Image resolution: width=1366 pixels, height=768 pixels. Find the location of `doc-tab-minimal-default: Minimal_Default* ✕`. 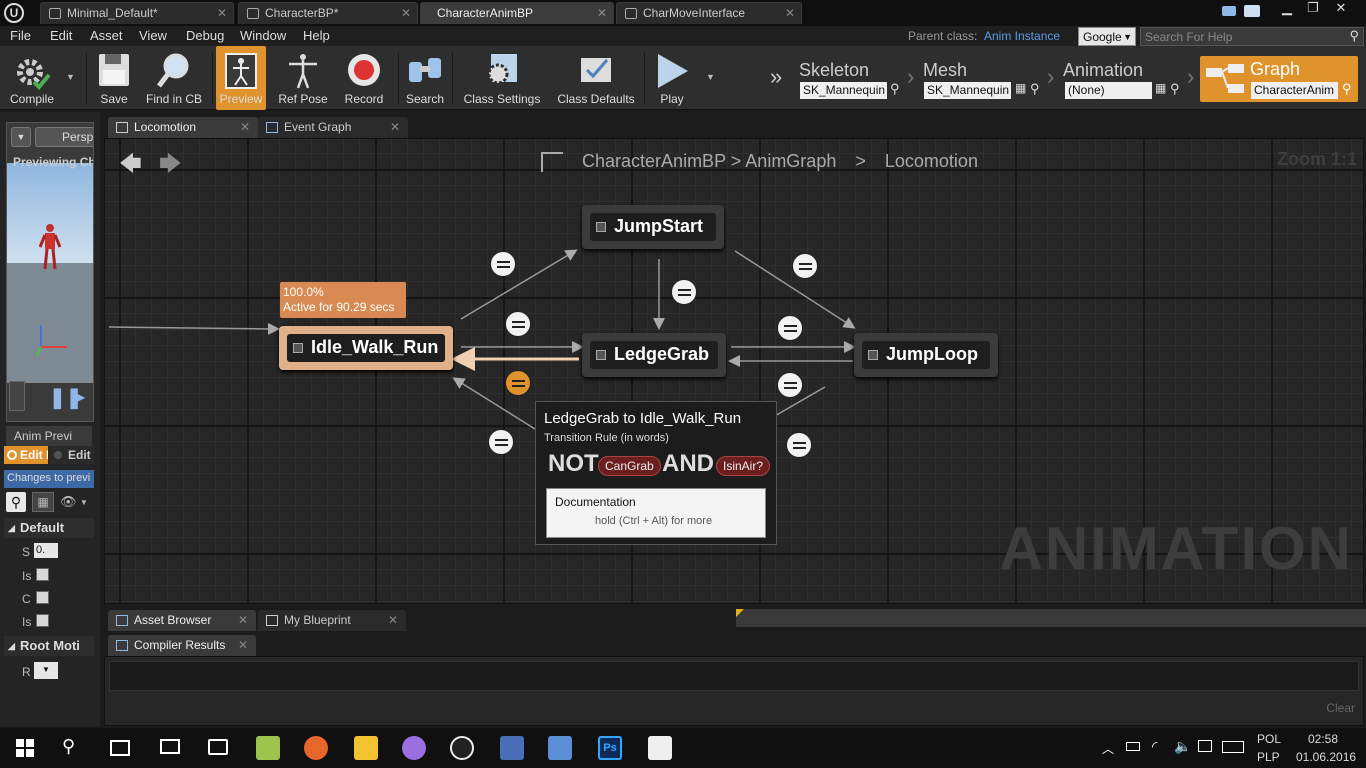

doc-tab-minimal-default: Minimal_Default* ✕ is located at coordinates (137, 13).